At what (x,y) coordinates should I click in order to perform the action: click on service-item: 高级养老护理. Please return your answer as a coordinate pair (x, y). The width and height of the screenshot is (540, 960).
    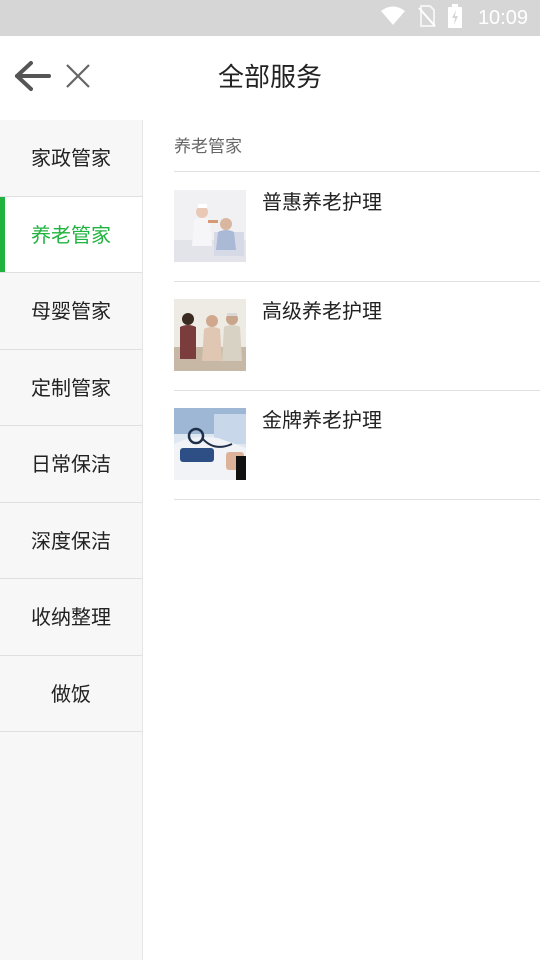
    Looking at the image, I should click on (357, 336).